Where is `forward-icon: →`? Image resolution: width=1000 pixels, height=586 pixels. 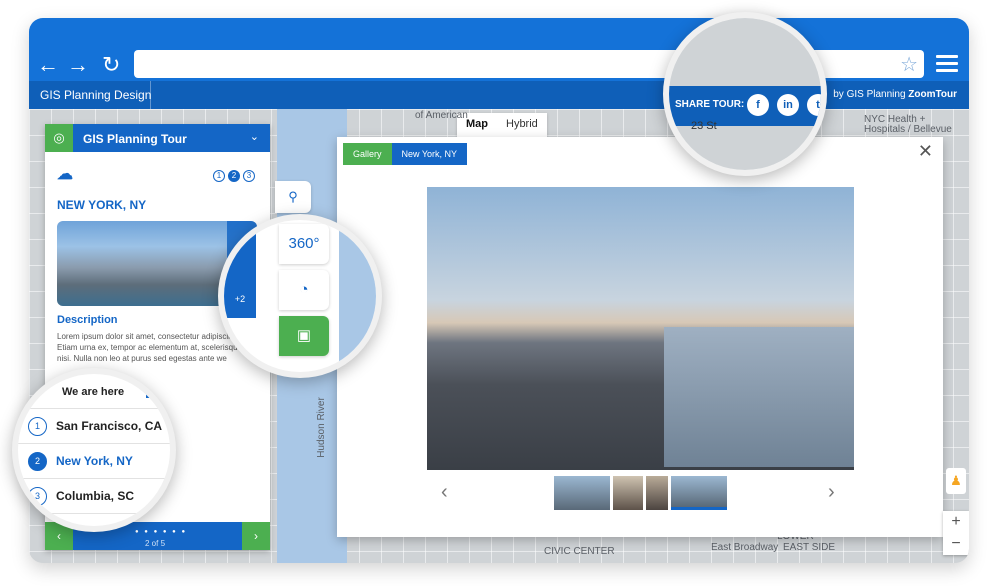 forward-icon: → is located at coordinates (78, 65).